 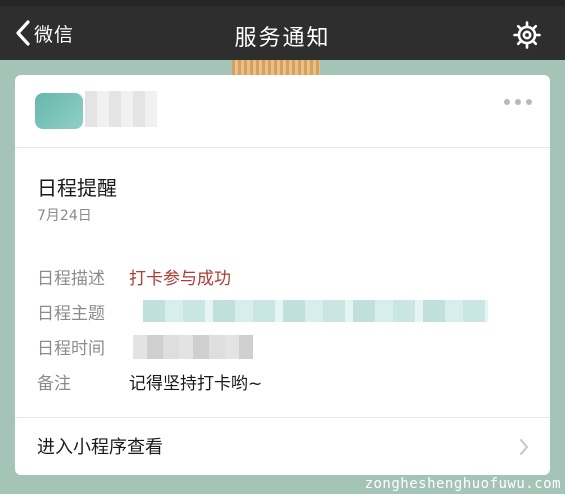 What do you see at coordinates (71, 349) in the screenshot?
I see `field-label: 日程时间` at bounding box center [71, 349].